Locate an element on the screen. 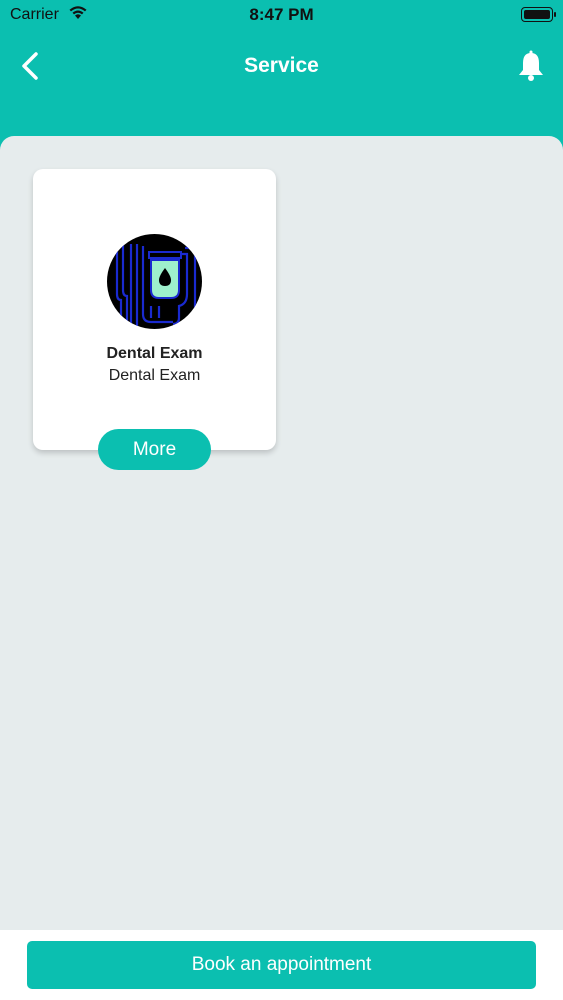 The width and height of the screenshot is (563, 1000). notifications-button is located at coordinates (531, 66).